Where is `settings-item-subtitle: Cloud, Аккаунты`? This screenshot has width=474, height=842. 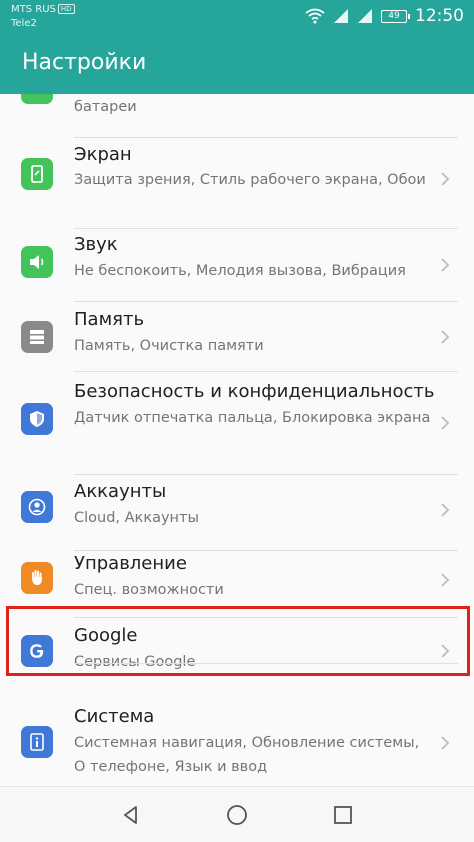
settings-item-subtitle: Cloud, Аккаунты is located at coordinates (136, 518).